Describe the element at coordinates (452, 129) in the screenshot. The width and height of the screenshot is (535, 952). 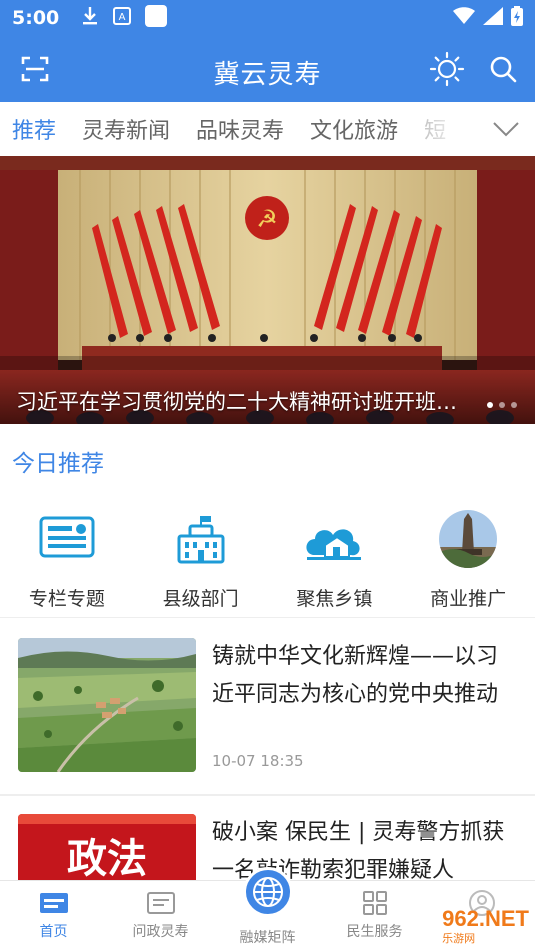
I see `tabs-fade` at that location.